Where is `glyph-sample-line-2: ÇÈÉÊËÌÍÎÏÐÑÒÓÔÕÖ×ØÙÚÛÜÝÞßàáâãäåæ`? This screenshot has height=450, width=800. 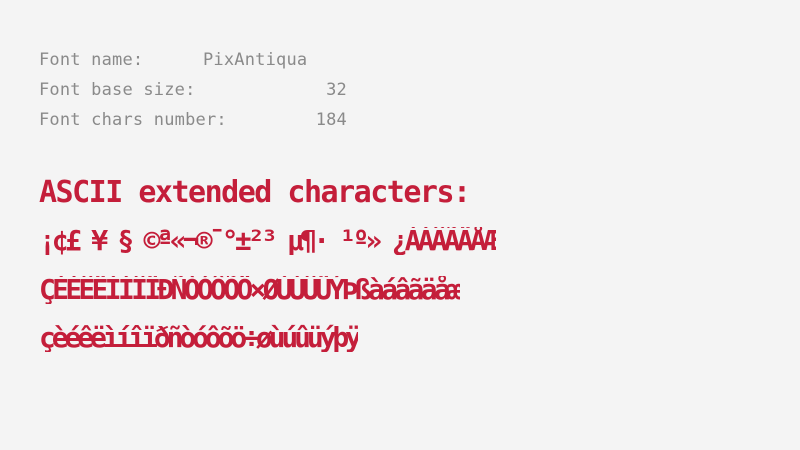 glyph-sample-line-2: ÇÈÉÊËÌÍÎÏÐÑÒÓÔÕÖ×ØÙÚÛÜÝÞßàáâãäåæ is located at coordinates (250, 290).